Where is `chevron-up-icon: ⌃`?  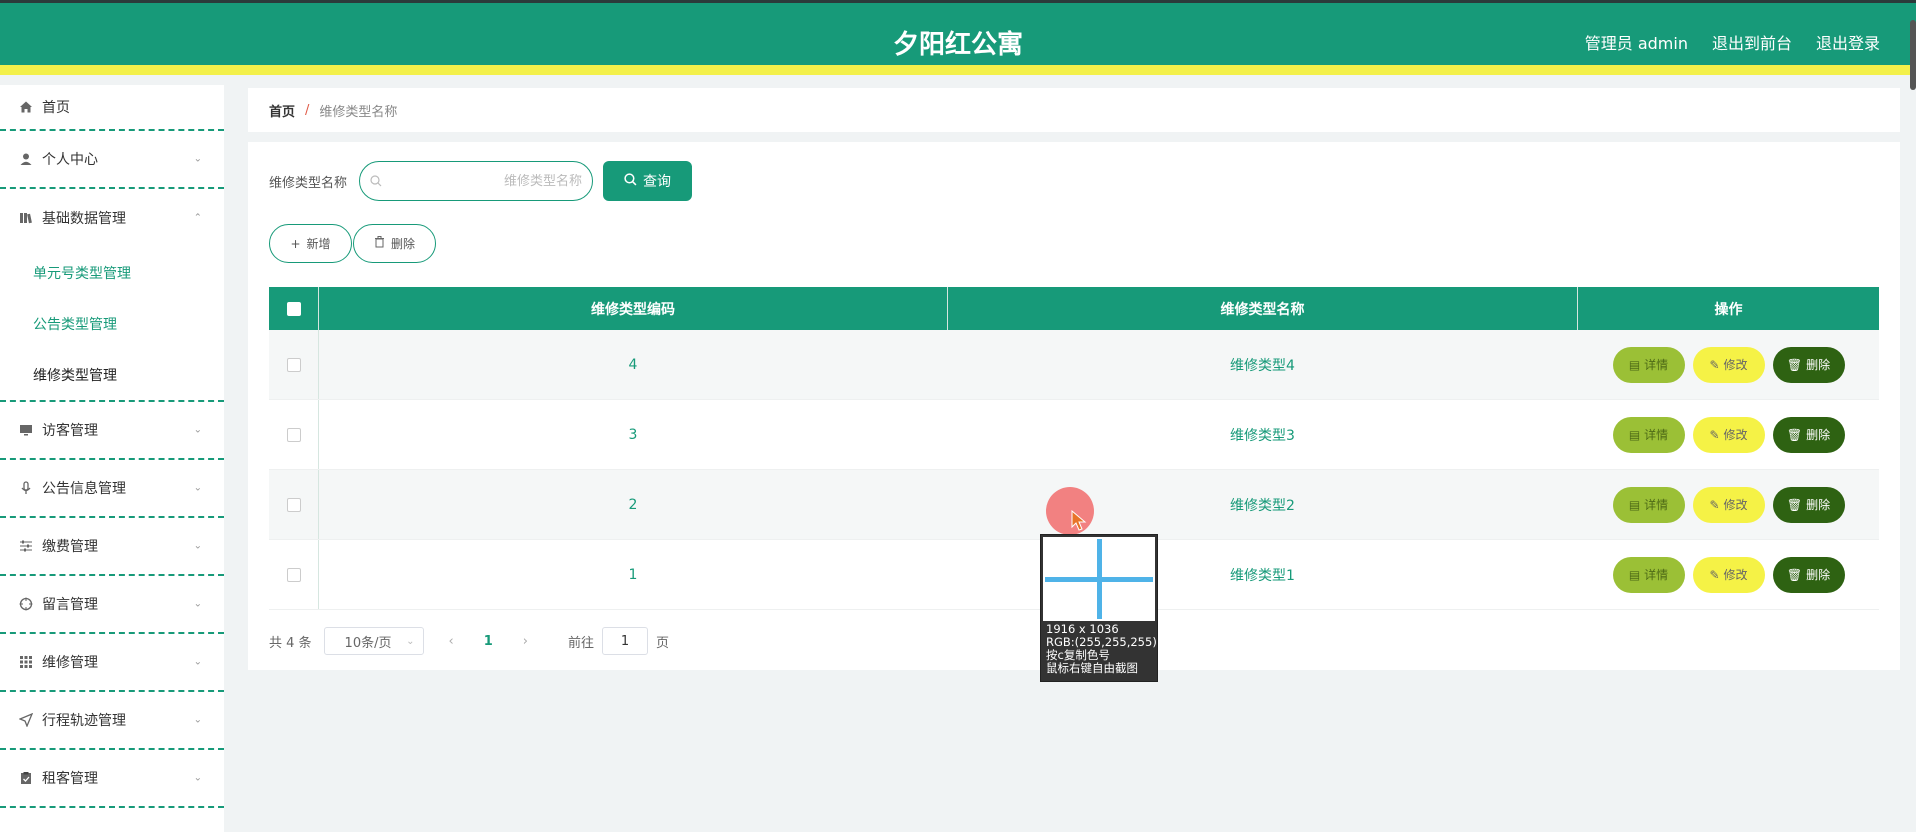
chevron-up-icon: ⌃ is located at coordinates (197, 218).